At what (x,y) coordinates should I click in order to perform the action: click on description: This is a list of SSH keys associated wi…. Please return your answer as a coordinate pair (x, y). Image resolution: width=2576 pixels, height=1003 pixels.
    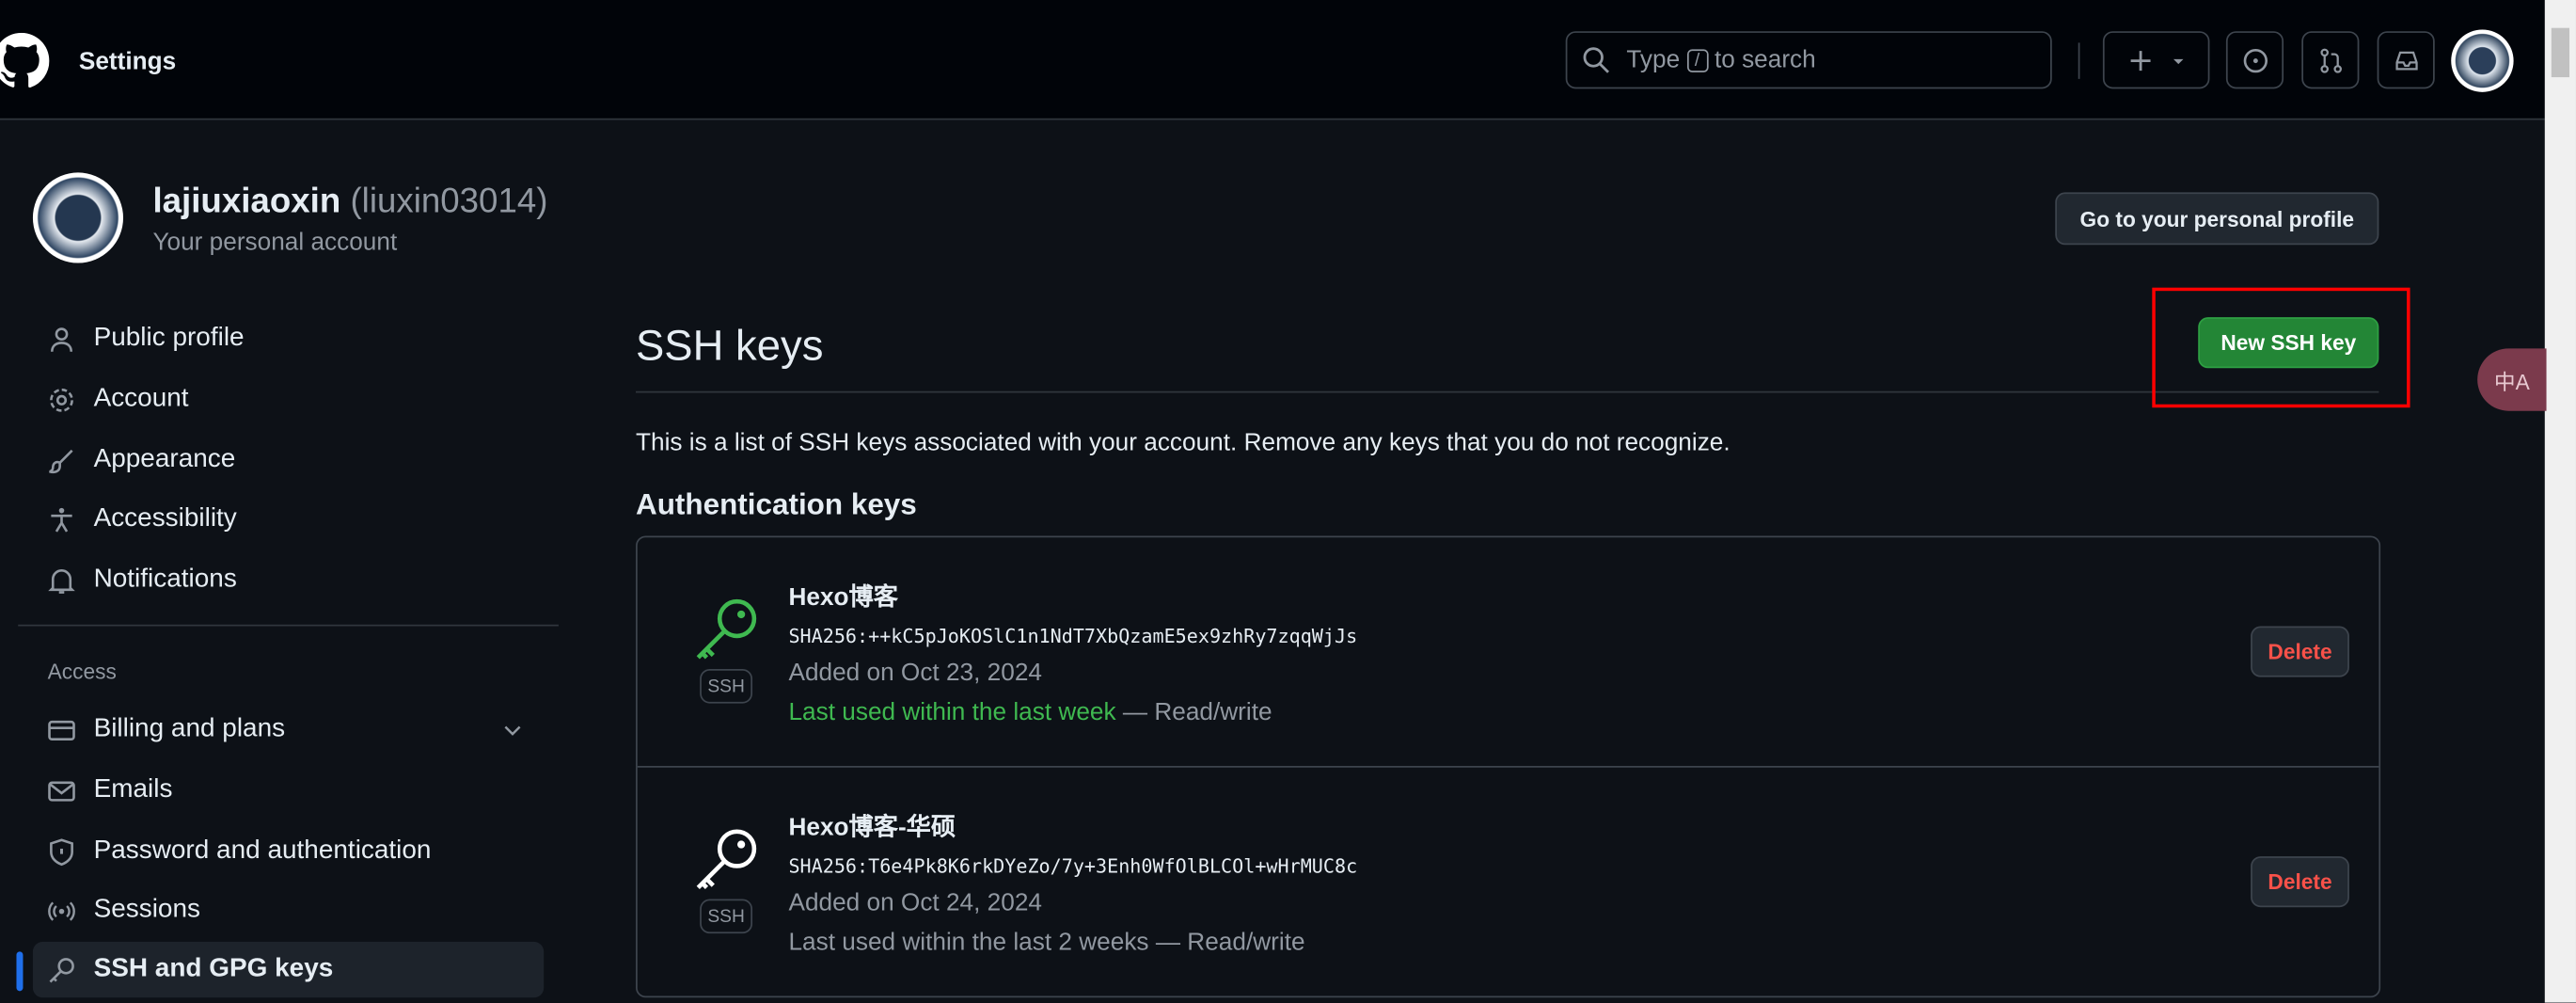
    Looking at the image, I should click on (1183, 442).